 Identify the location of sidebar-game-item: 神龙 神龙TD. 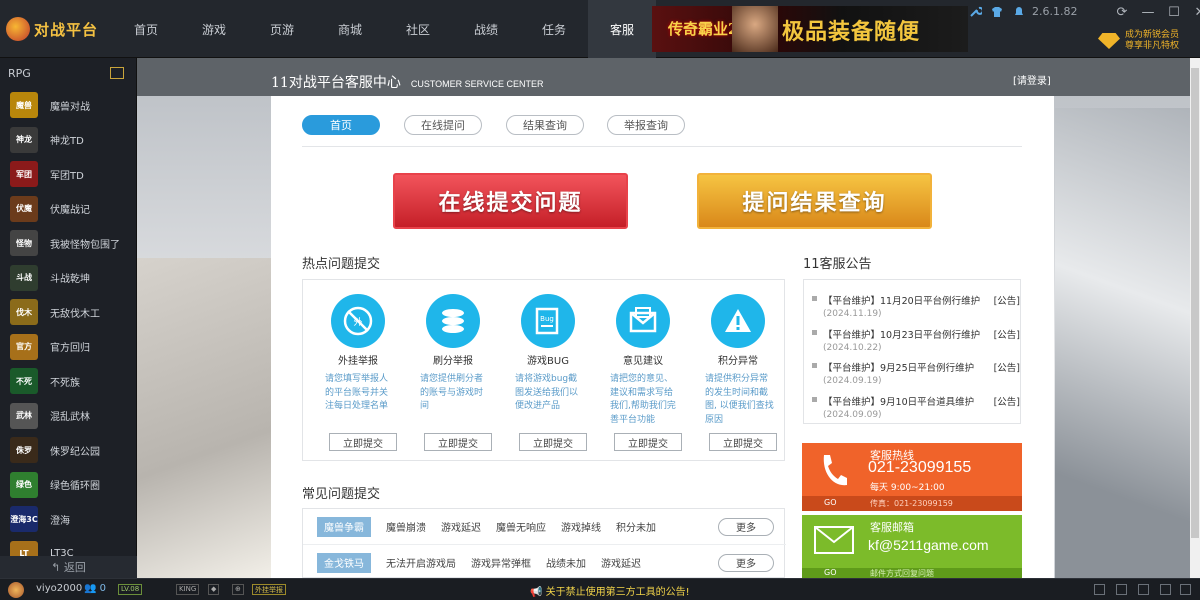
(68, 140).